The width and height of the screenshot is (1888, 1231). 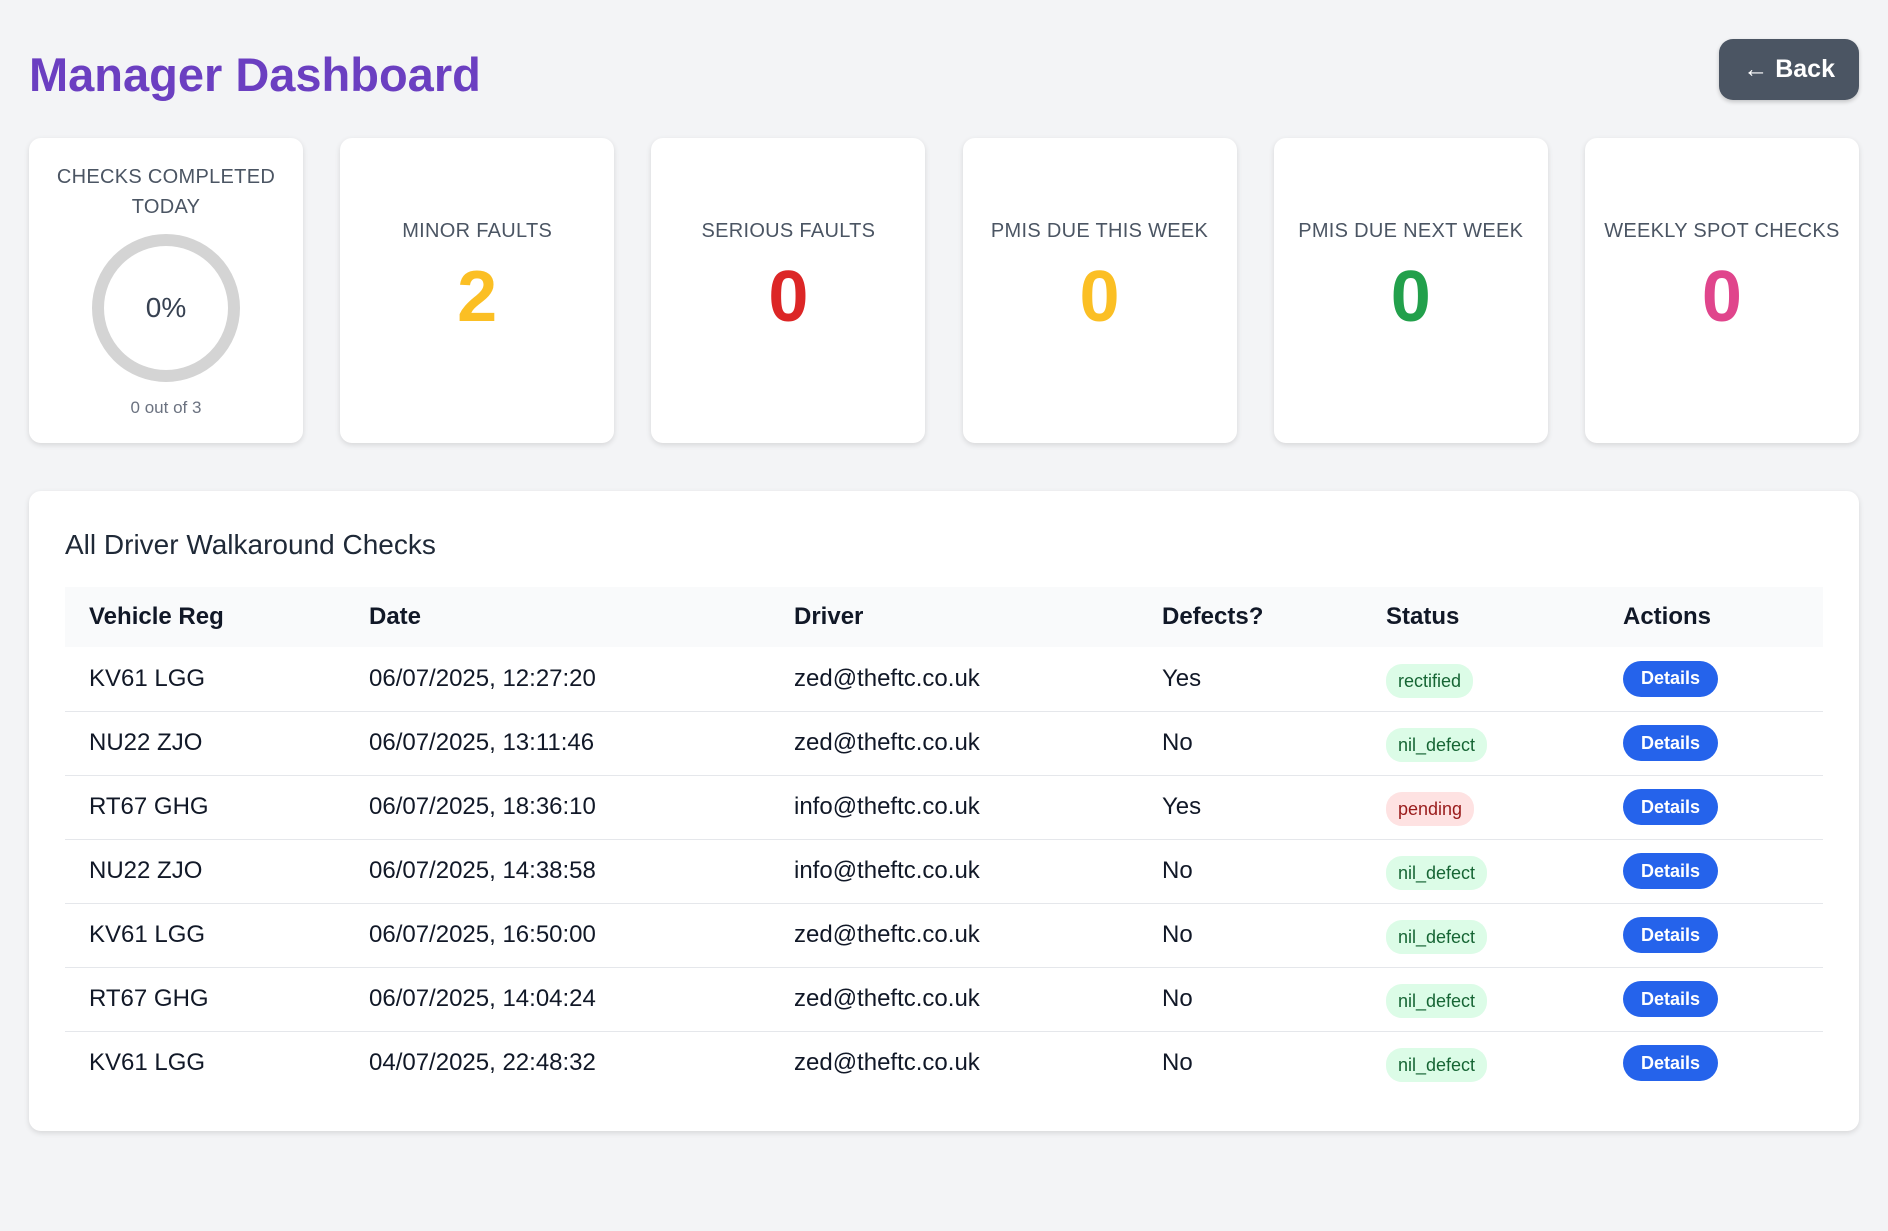 What do you see at coordinates (557, 807) in the screenshot?
I see `cell-date: 06/07/2025, 18:36:10` at bounding box center [557, 807].